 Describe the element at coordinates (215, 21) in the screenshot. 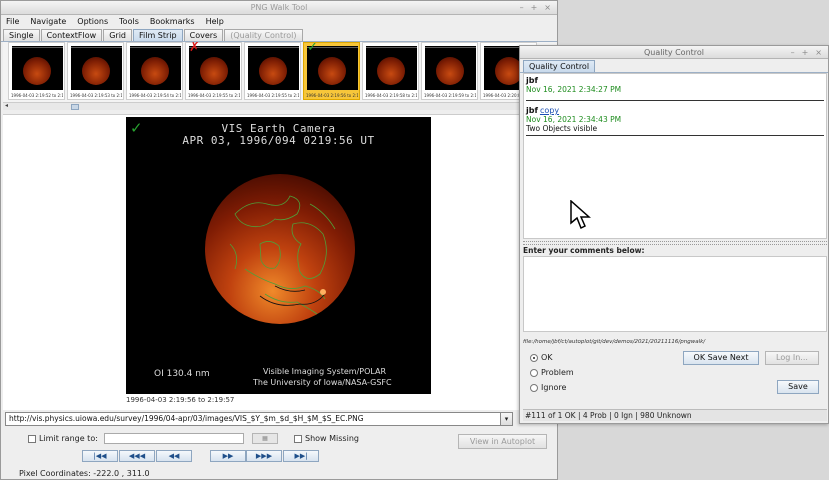

I see `menu-help: Help` at that location.